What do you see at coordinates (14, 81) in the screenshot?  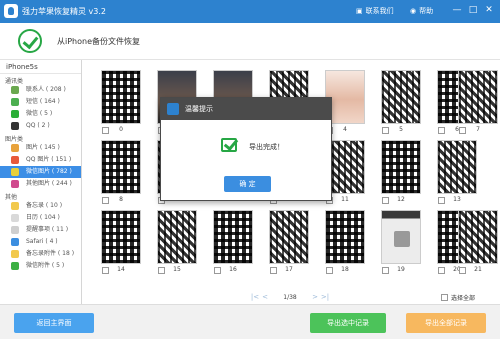 I see `sidebar-category: 通讯类` at bounding box center [14, 81].